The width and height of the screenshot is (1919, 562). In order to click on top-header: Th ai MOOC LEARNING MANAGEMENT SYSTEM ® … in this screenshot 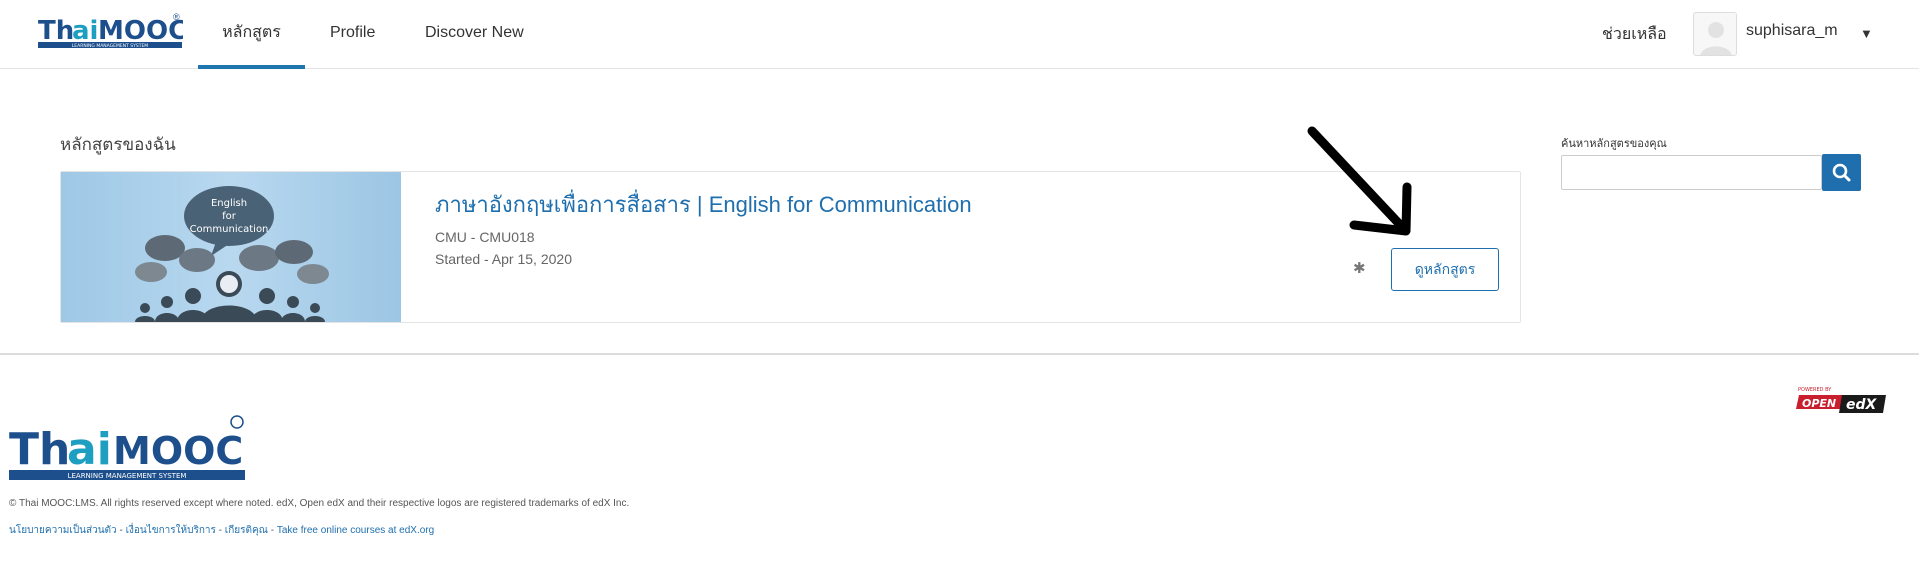, I will do `click(959, 34)`.